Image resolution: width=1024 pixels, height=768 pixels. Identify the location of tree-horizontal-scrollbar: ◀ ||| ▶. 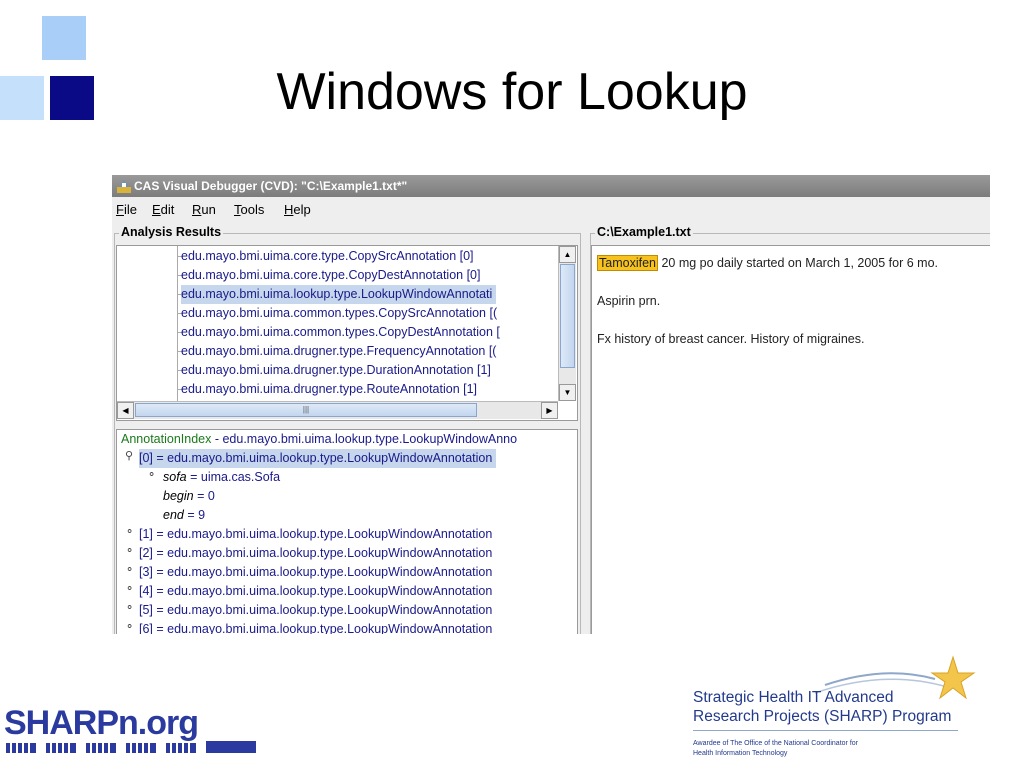
(337, 410).